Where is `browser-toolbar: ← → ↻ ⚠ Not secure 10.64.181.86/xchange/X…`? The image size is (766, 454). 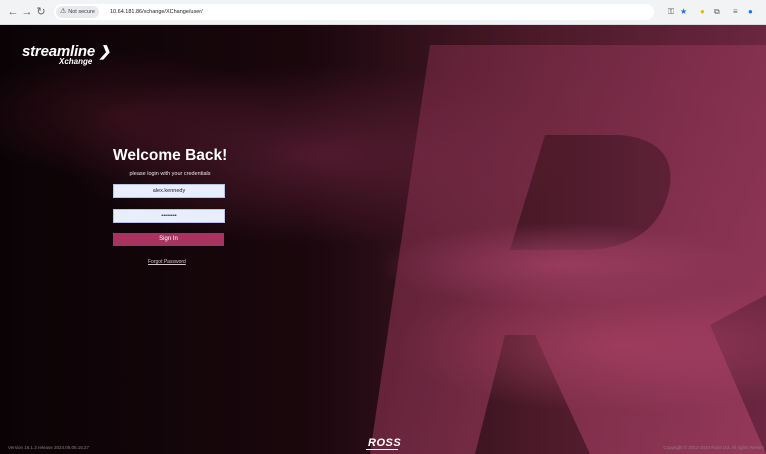
browser-toolbar: ← → ↻ ⚠ Not secure 10.64.181.86/xchange/X… is located at coordinates (383, 12).